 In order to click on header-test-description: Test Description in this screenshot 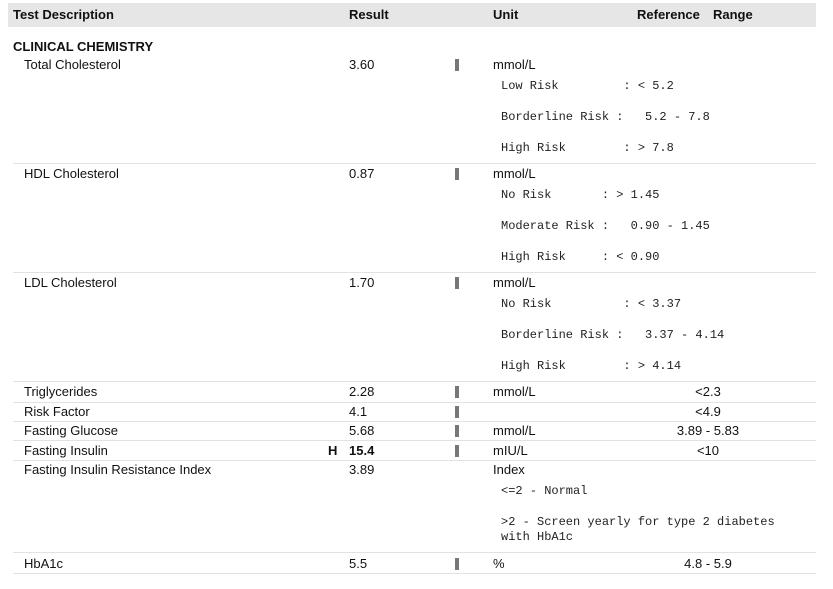, I will do `click(63, 14)`.